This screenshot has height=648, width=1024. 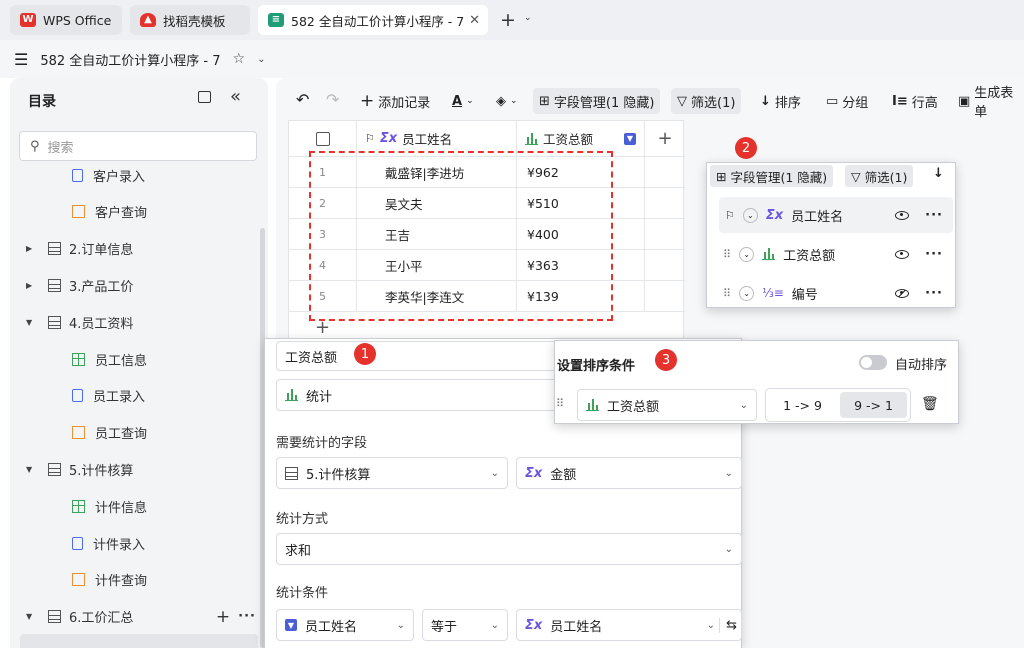 I want to click on collapse-sidebar-icon: «, so click(x=235, y=96).